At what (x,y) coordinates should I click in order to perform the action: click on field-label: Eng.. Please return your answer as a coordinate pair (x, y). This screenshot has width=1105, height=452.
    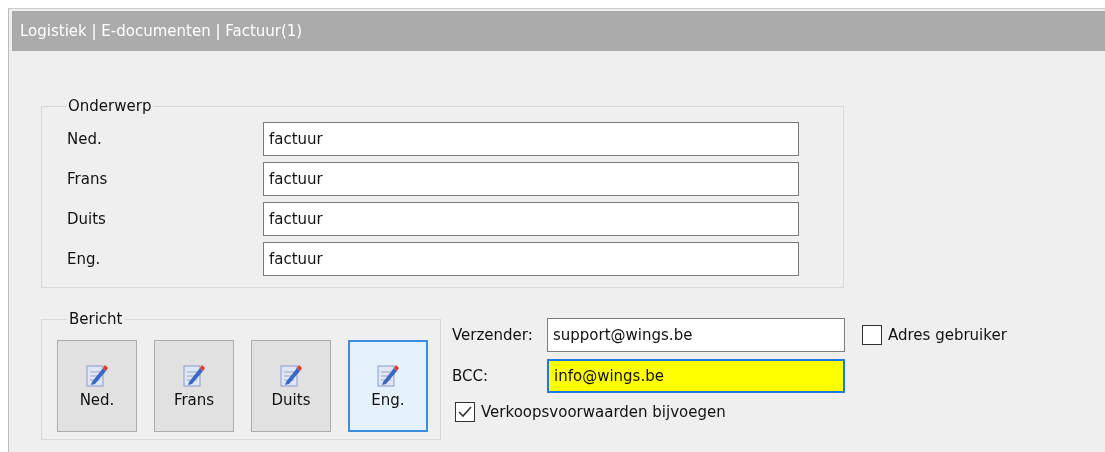
    Looking at the image, I should click on (84, 259).